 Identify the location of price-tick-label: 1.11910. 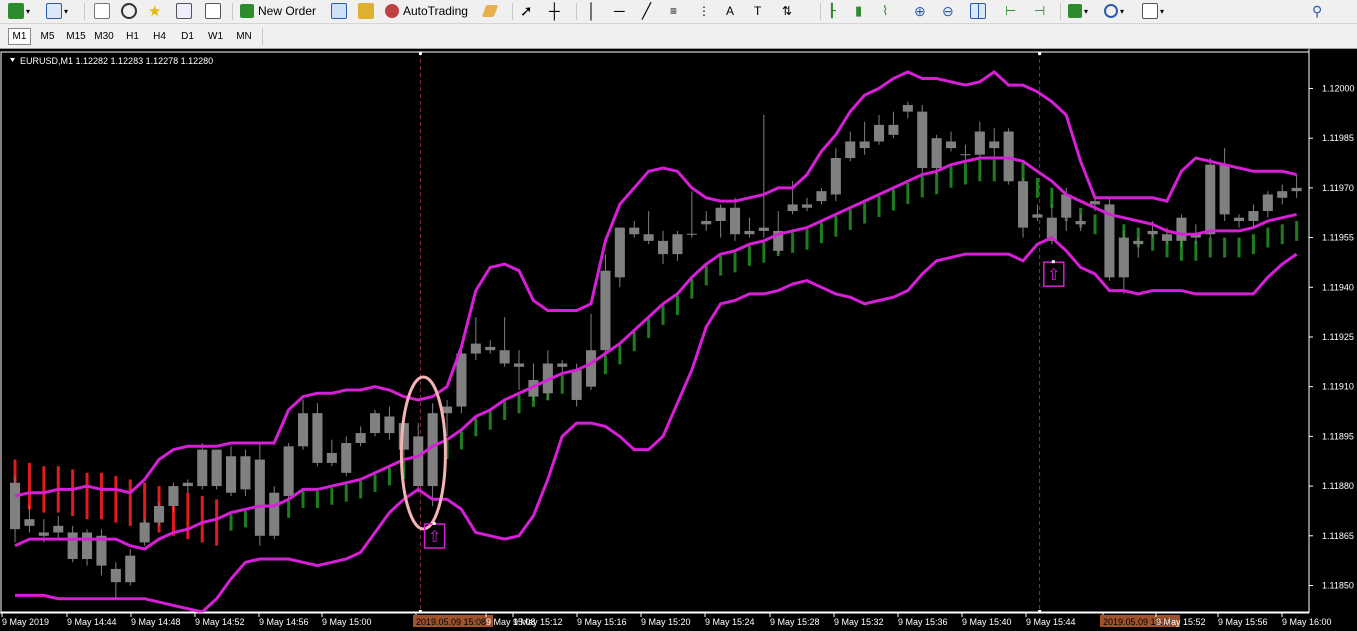
(1338, 387).